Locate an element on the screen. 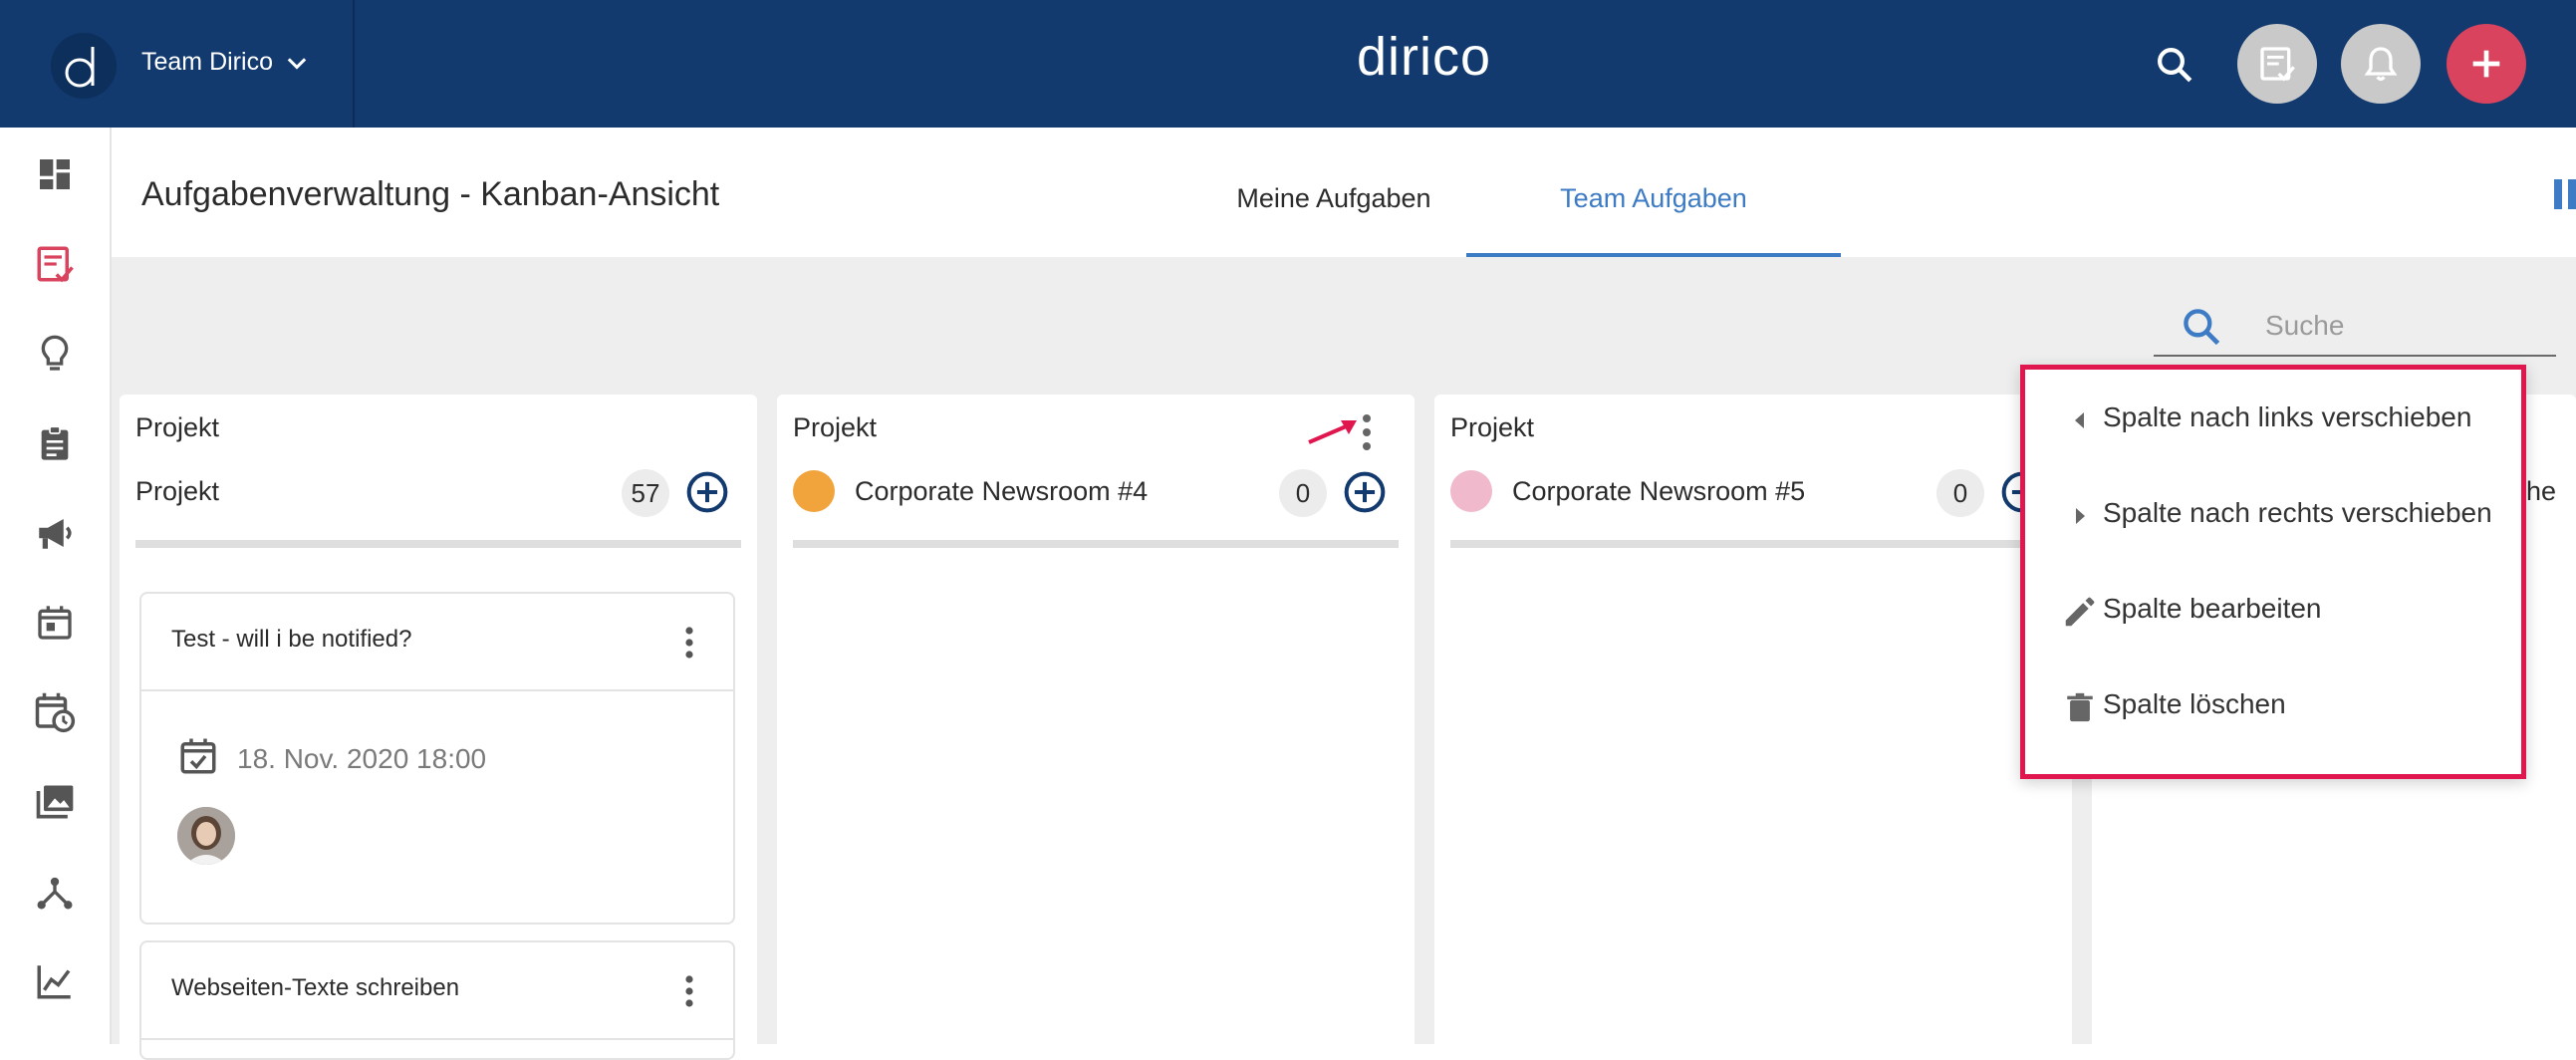 The image size is (2576, 1060). my-tasks-button is located at coordinates (2277, 64).